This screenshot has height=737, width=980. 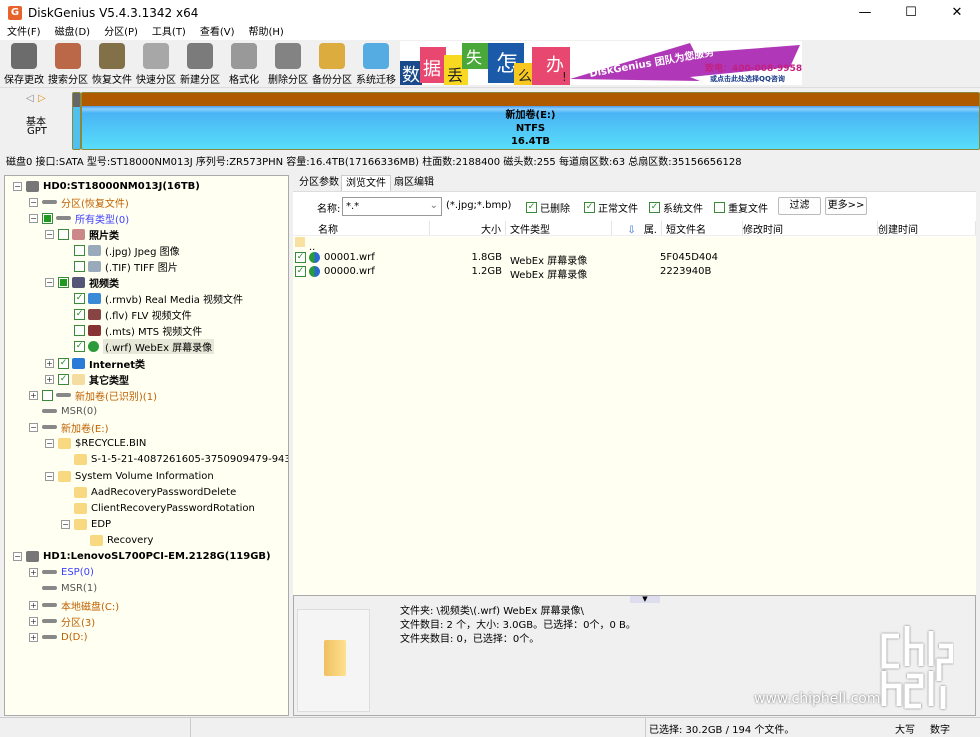 I want to click on tree-item: − EDP, so click(x=86, y=524).